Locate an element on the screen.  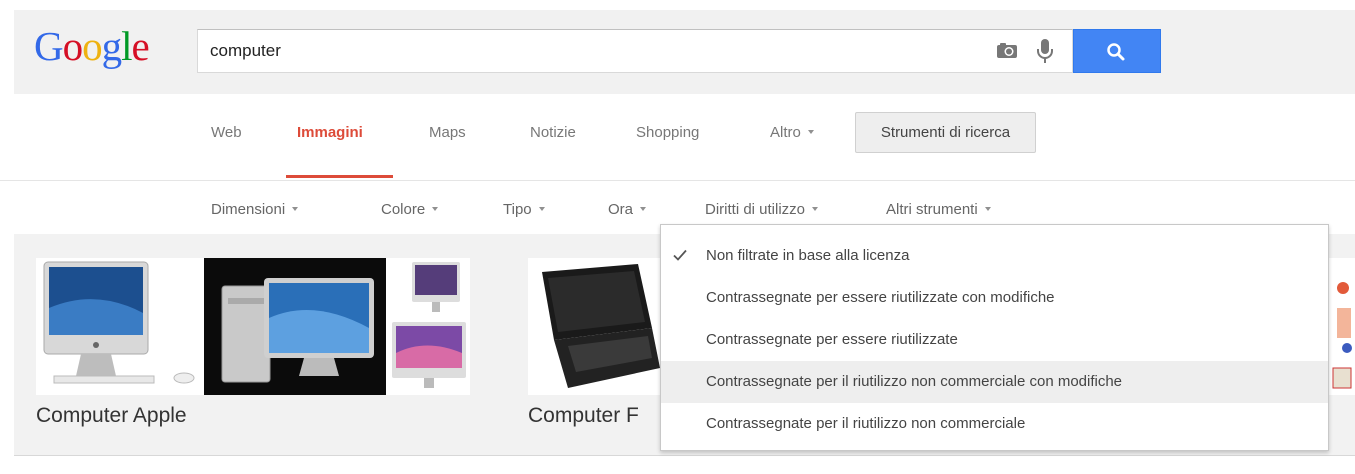
logo-letter-o1: o is located at coordinates (72, 46).